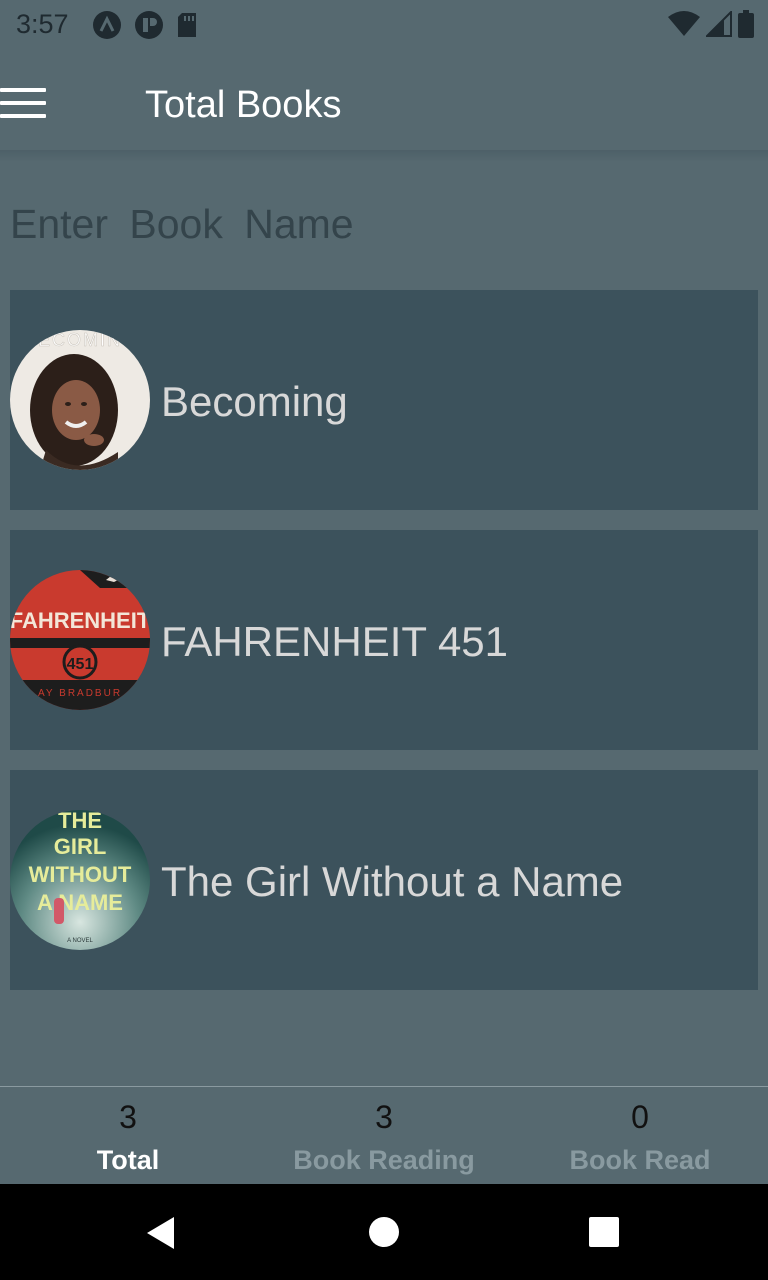 Image resolution: width=768 pixels, height=1280 pixels. I want to click on status-time: 3:57, so click(42, 24).